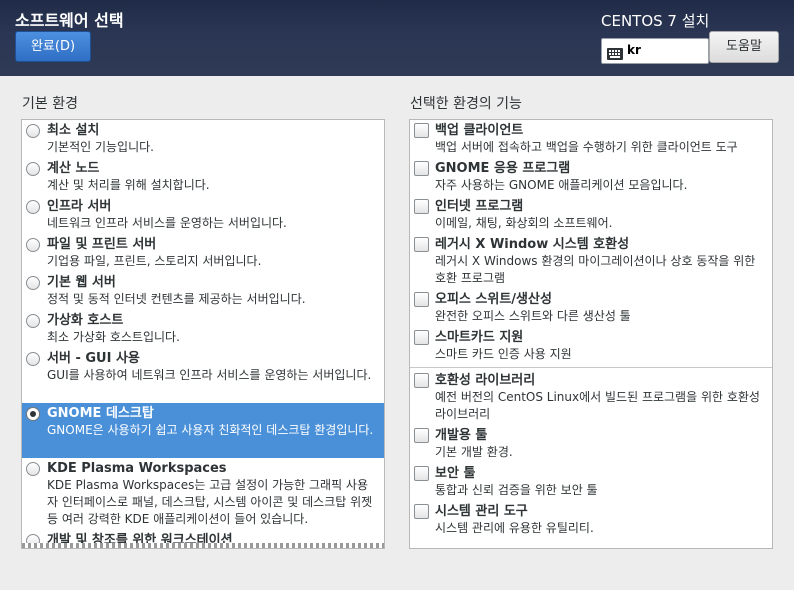 This screenshot has height=590, width=794. Describe the element at coordinates (514, 528) in the screenshot. I see `addon-description: 시스템 관리에 유용한 유틸리티.` at that location.